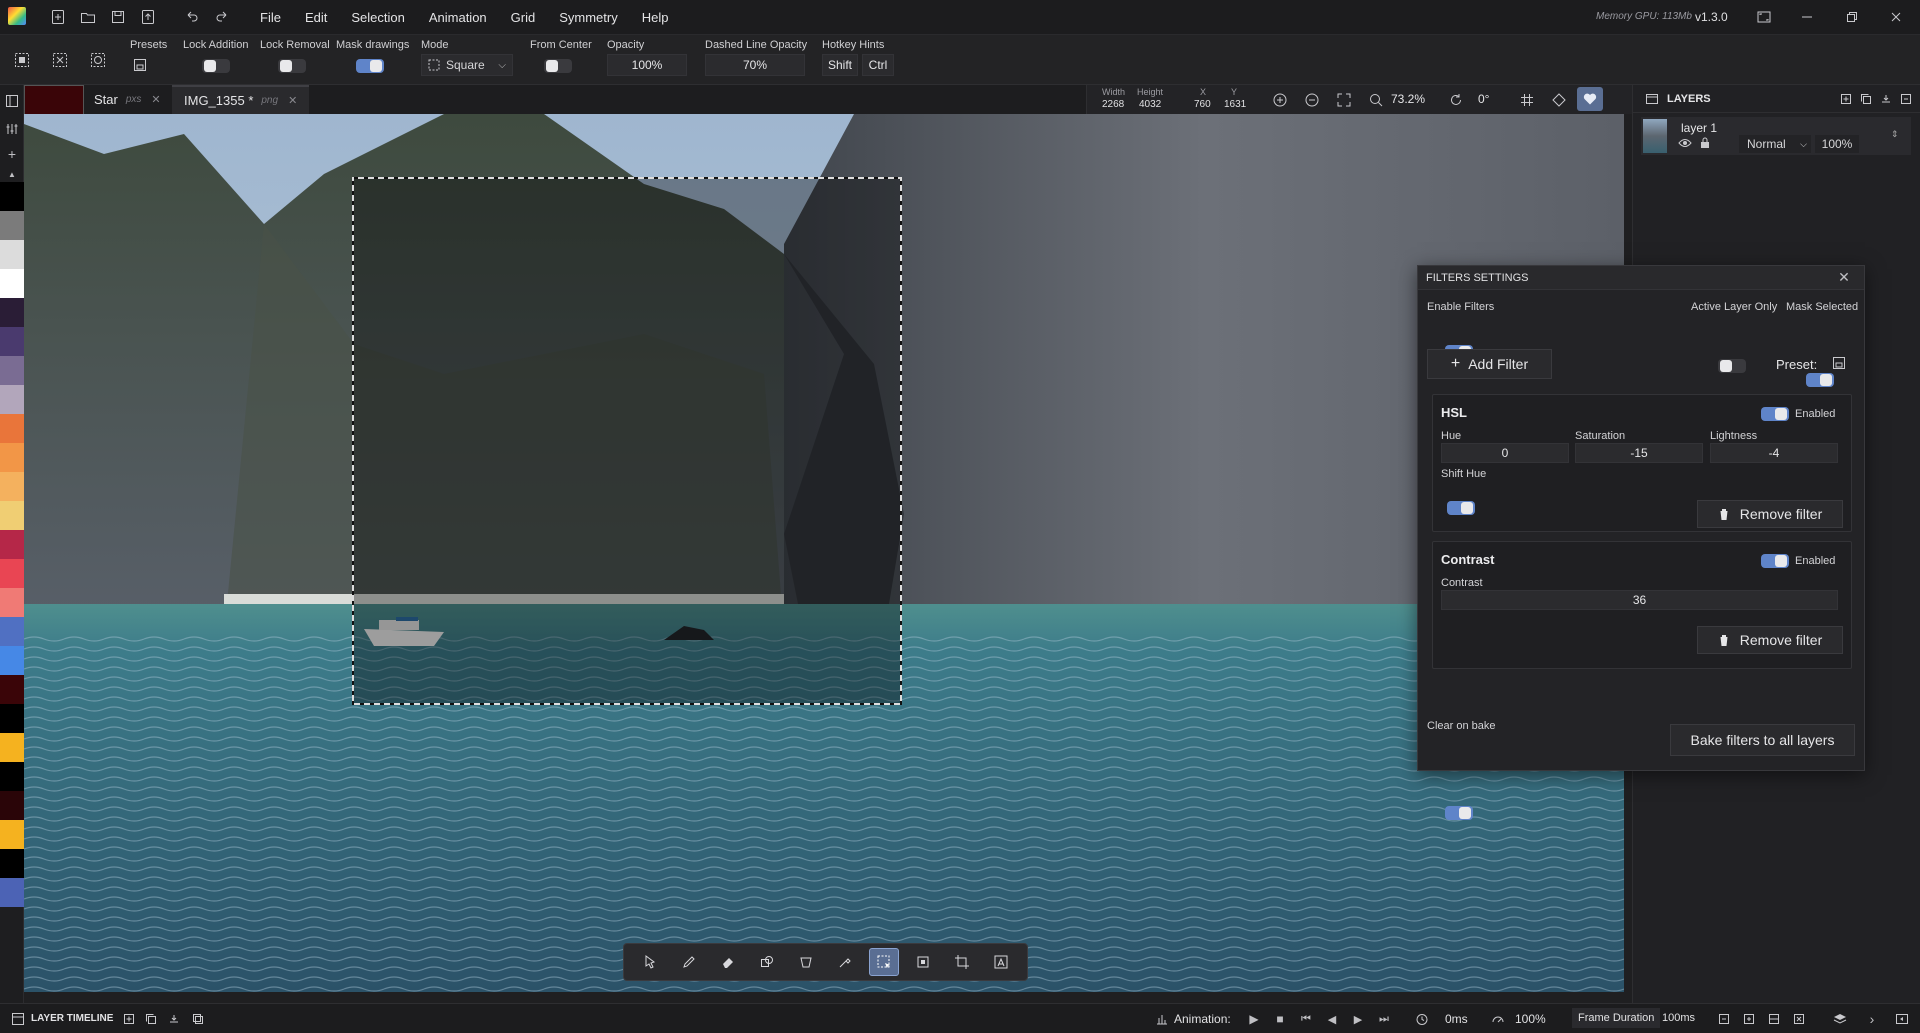 The image size is (1920, 1033). Describe the element at coordinates (1280, 1019) in the screenshot. I see `stop-icon: ■` at that location.